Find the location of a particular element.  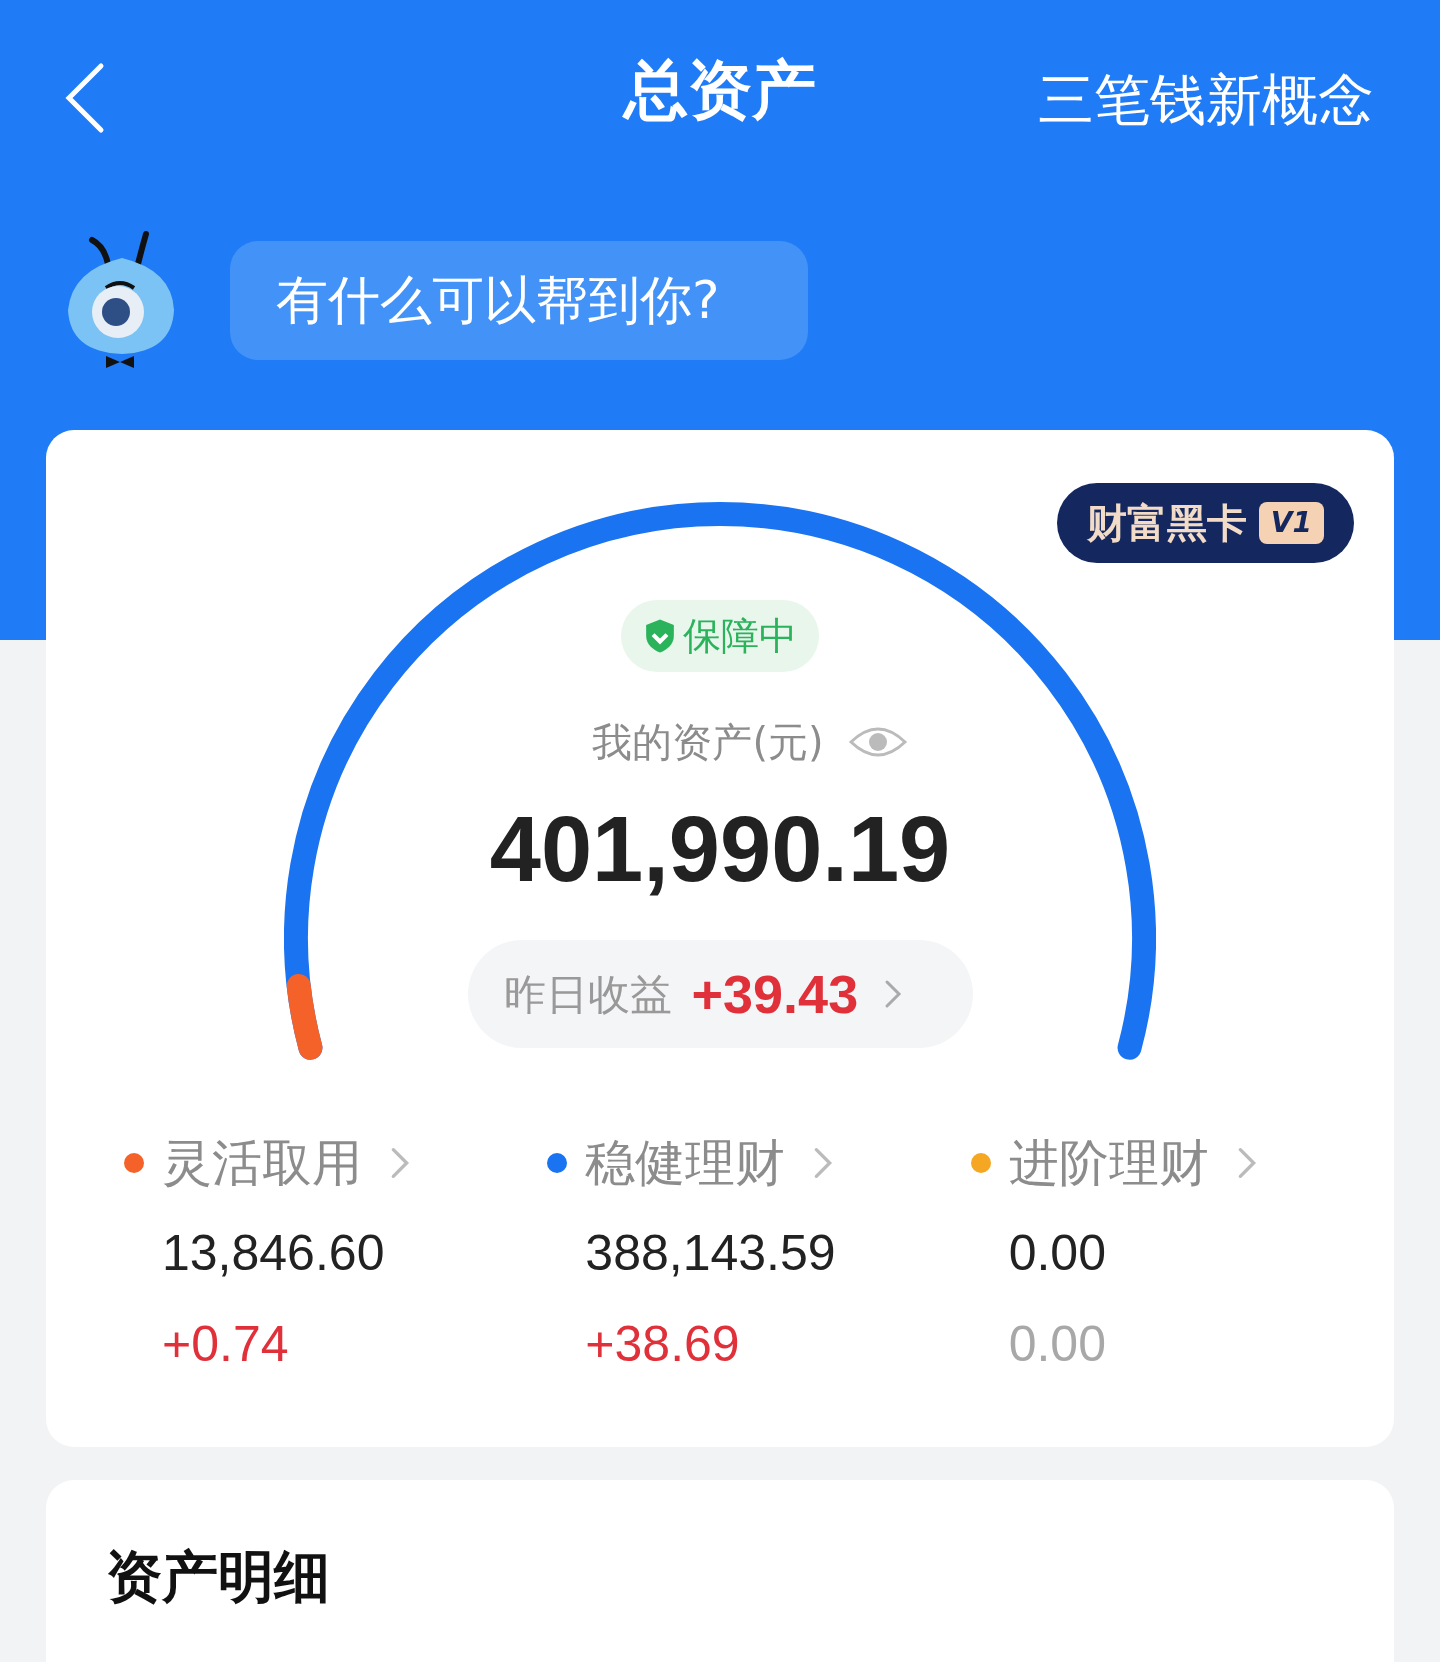

category-change: 0.00 is located at coordinates (1057, 1344).